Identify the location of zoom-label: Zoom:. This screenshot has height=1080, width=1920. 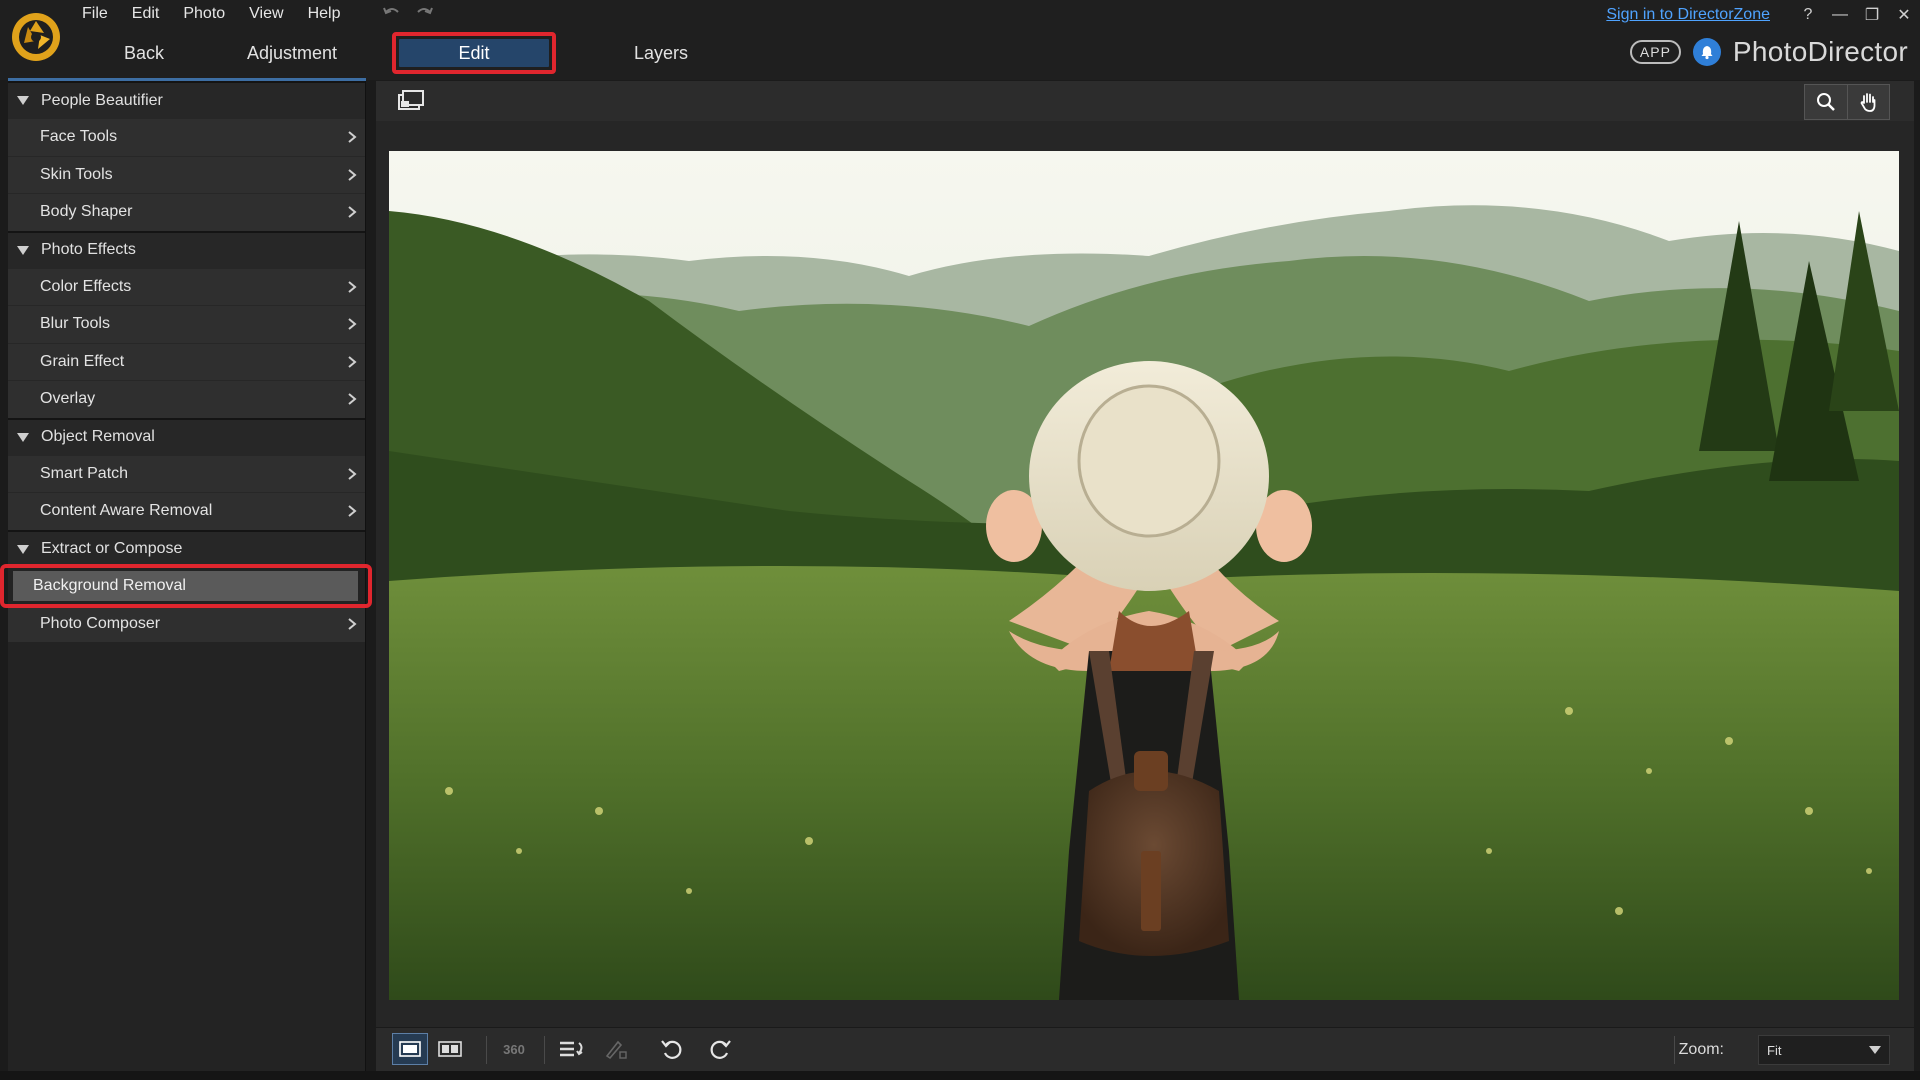
(1701, 1049).